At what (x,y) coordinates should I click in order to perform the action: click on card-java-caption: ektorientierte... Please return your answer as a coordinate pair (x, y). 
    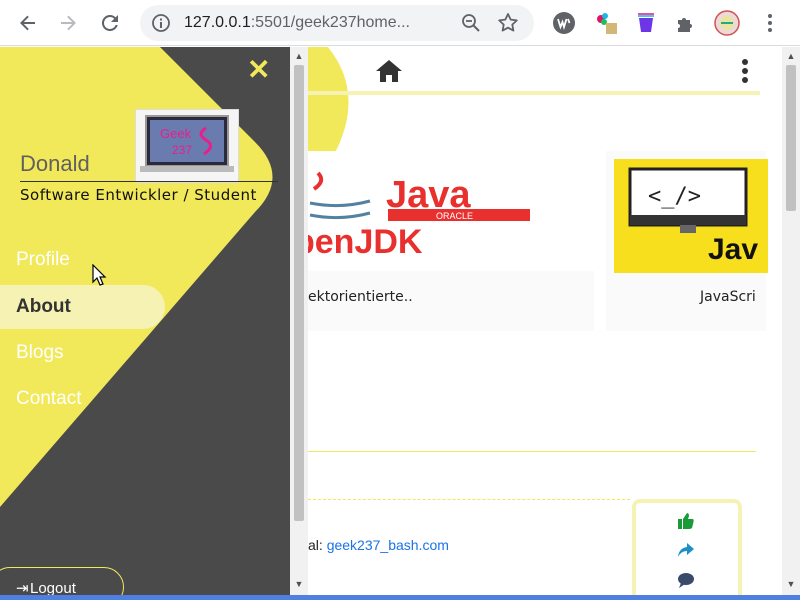
    Looking at the image, I should click on (360, 297).